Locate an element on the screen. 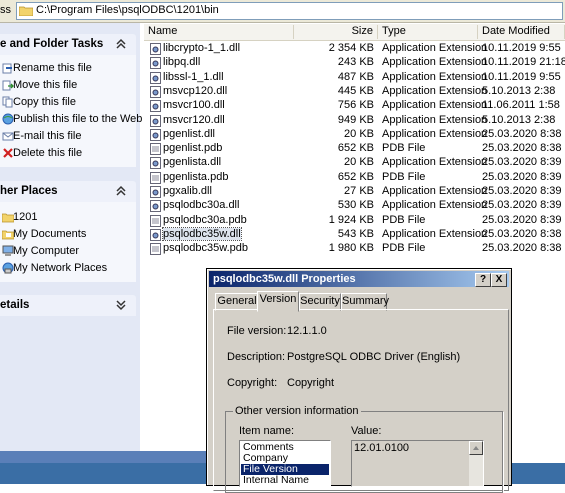 This screenshot has width=565, height=493. expand-chevron-icon is located at coordinates (121, 305).